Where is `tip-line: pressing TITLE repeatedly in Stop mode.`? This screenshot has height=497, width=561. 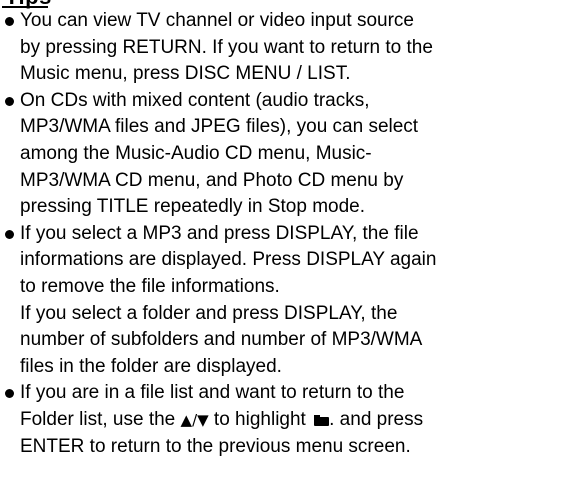
tip-line: pressing TITLE repeatedly in Stop mode. is located at coordinates (193, 207).